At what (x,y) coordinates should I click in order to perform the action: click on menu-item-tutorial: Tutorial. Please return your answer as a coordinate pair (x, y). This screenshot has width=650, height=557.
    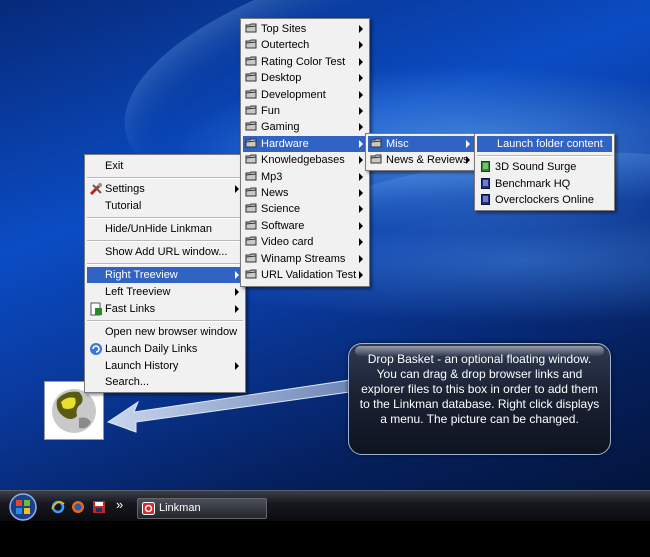
    Looking at the image, I should click on (165, 206).